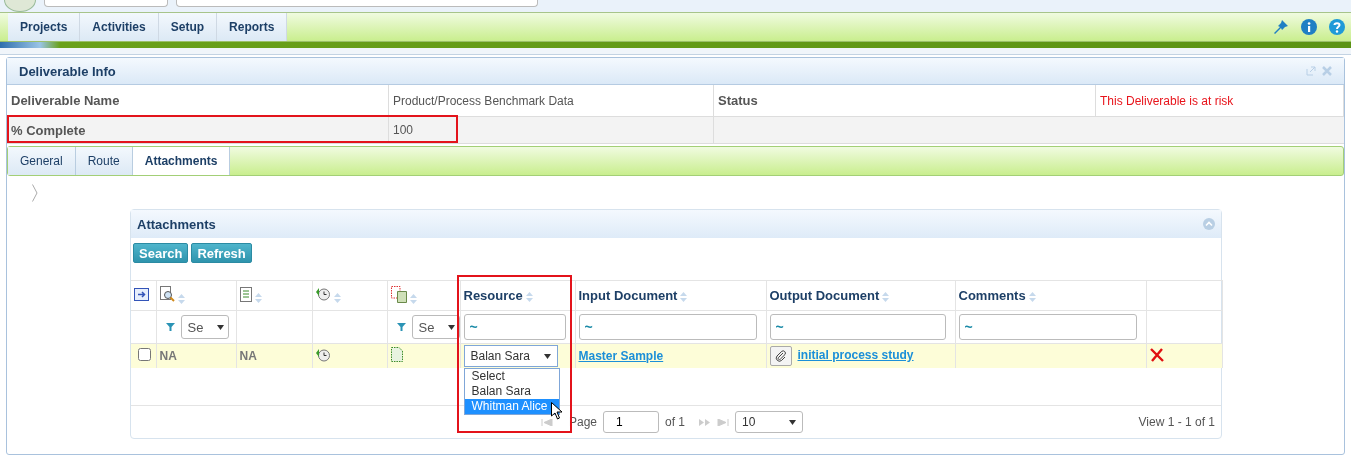 The image size is (1351, 461). Describe the element at coordinates (1311, 71) in the screenshot. I see `popout-icon` at that location.